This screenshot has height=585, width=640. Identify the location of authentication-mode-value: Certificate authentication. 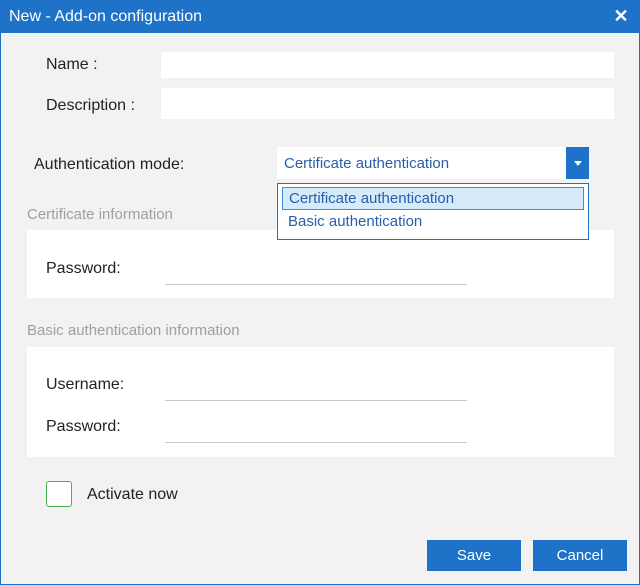
(367, 163).